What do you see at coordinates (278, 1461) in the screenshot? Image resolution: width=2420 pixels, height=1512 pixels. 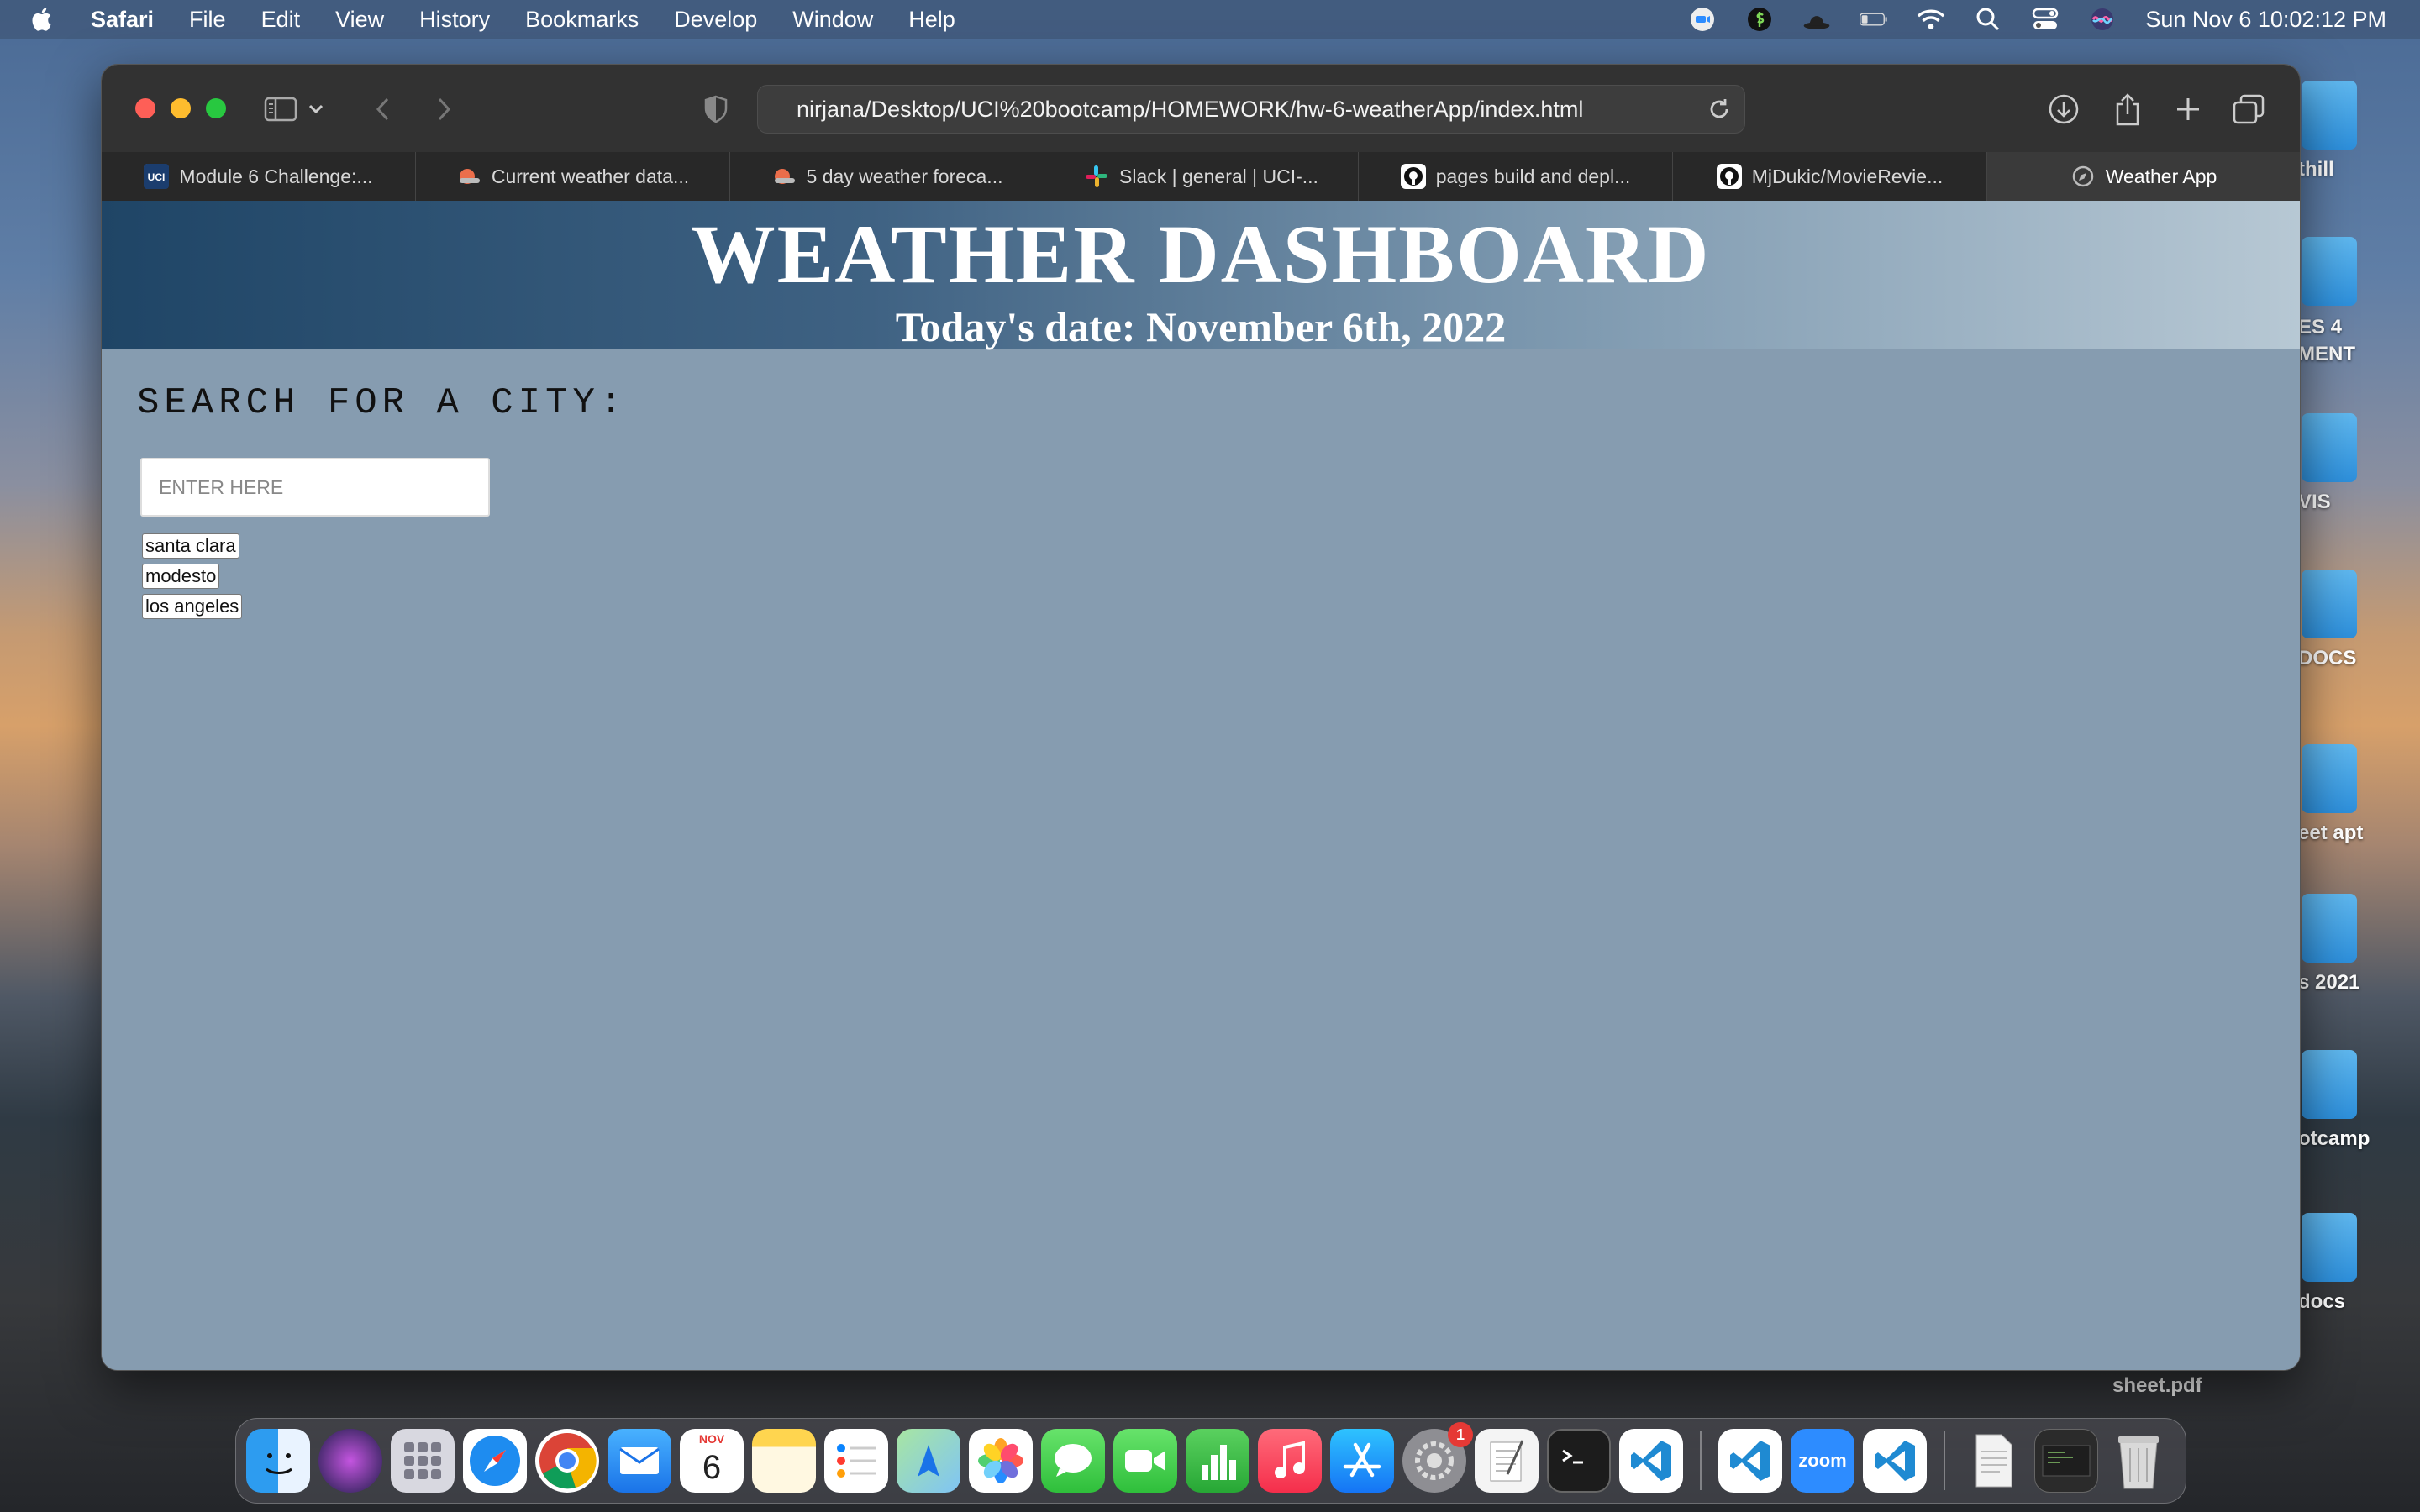 I see `finder-icon` at bounding box center [278, 1461].